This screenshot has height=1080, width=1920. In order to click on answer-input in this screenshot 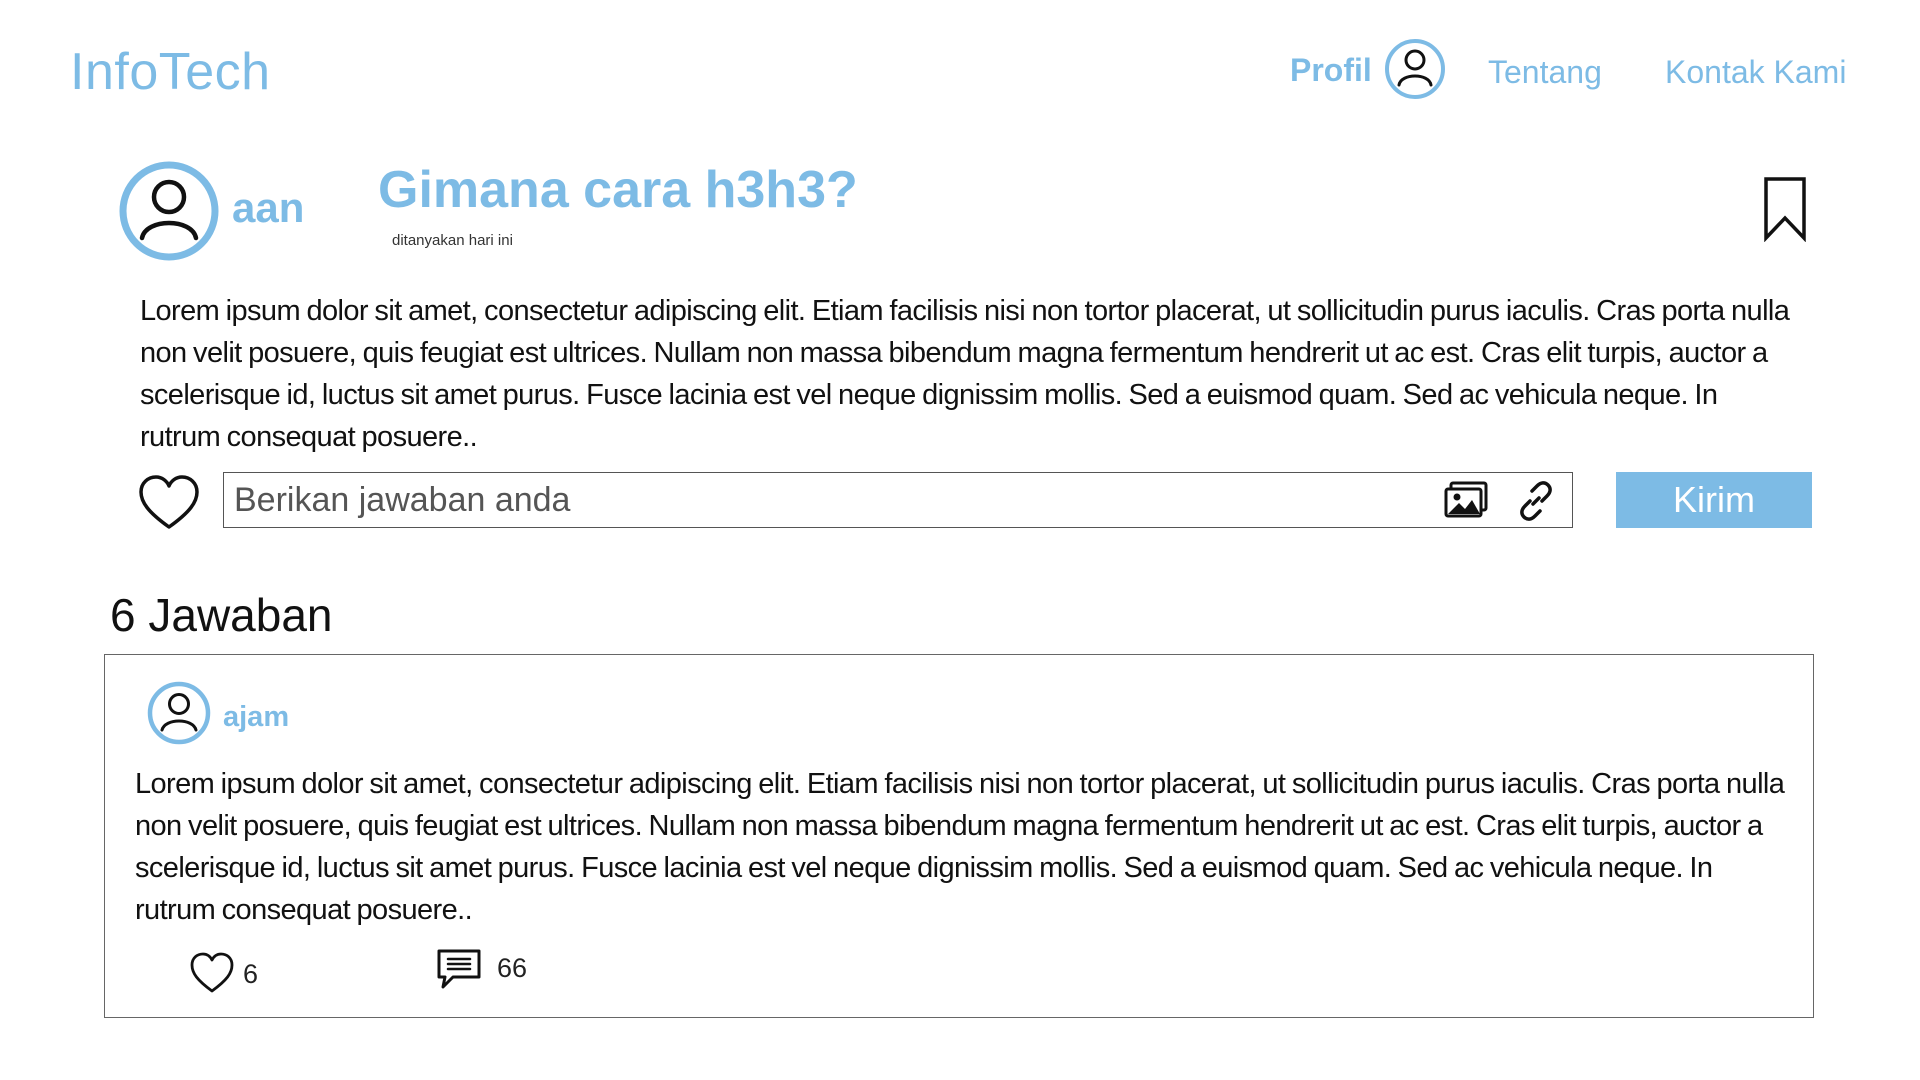, I will do `click(824, 500)`.